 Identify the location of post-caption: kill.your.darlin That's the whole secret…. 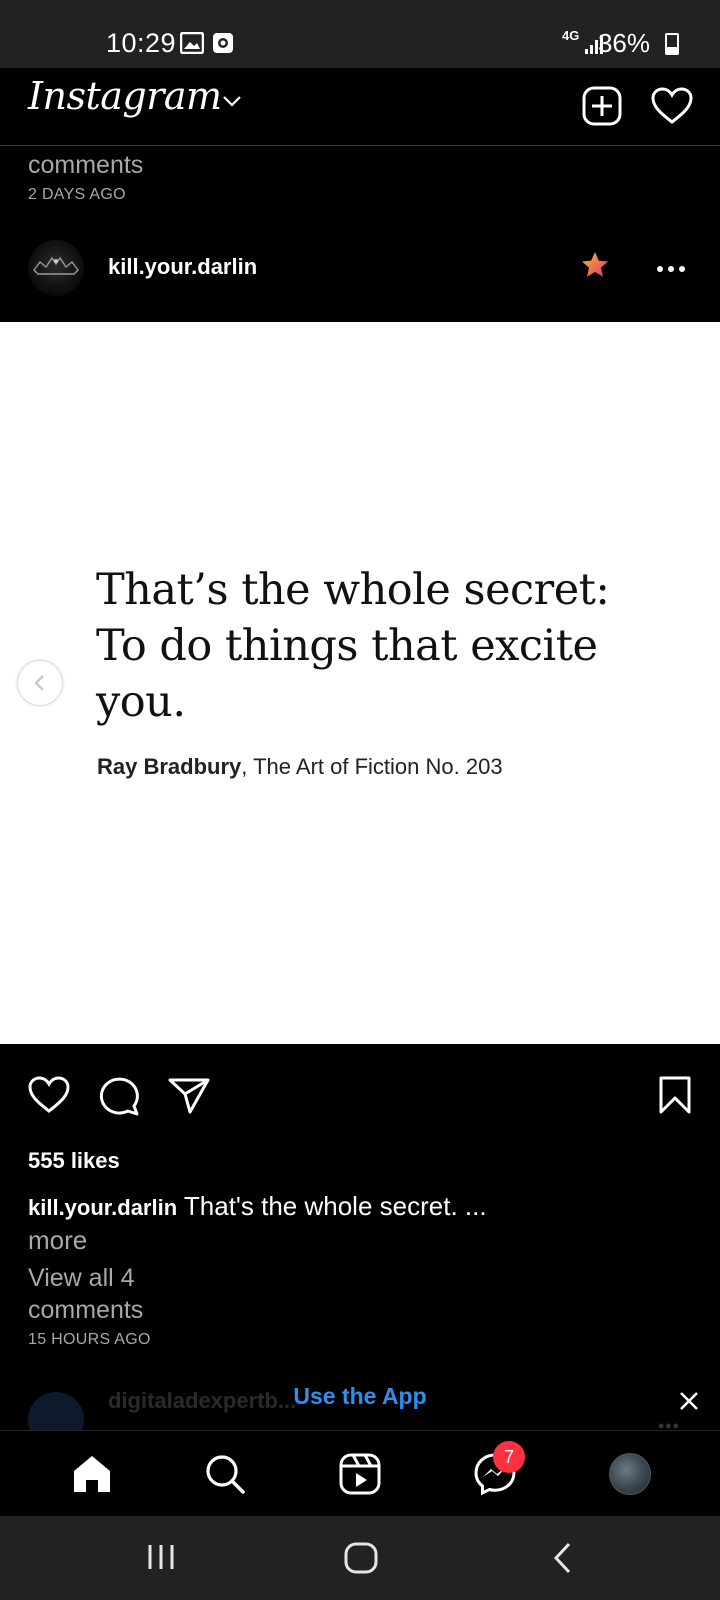
(358, 1223).